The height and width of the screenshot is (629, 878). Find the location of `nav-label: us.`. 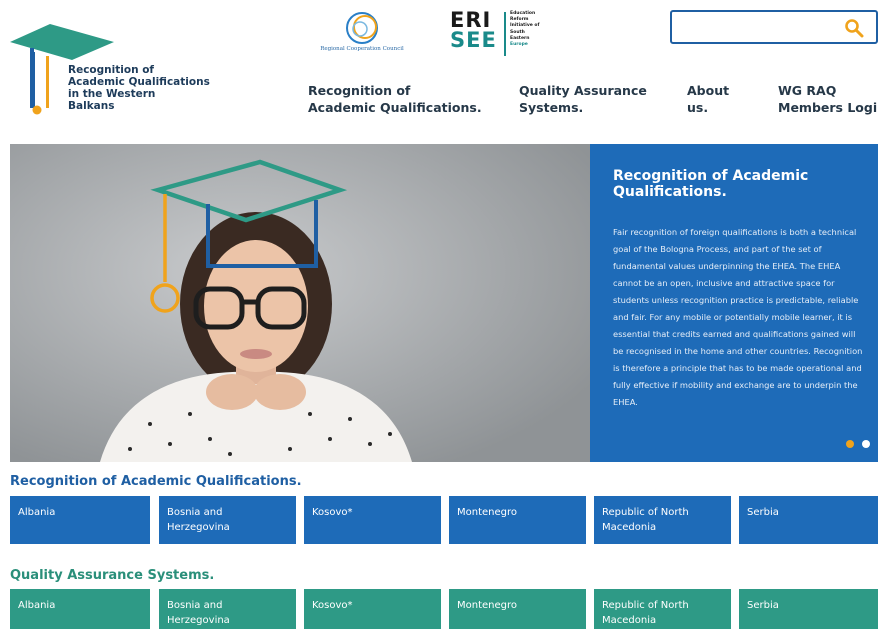

nav-label: us. is located at coordinates (698, 107).